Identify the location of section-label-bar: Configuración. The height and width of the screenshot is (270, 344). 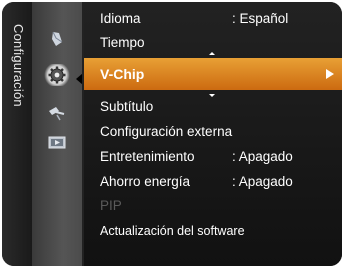
(17, 134).